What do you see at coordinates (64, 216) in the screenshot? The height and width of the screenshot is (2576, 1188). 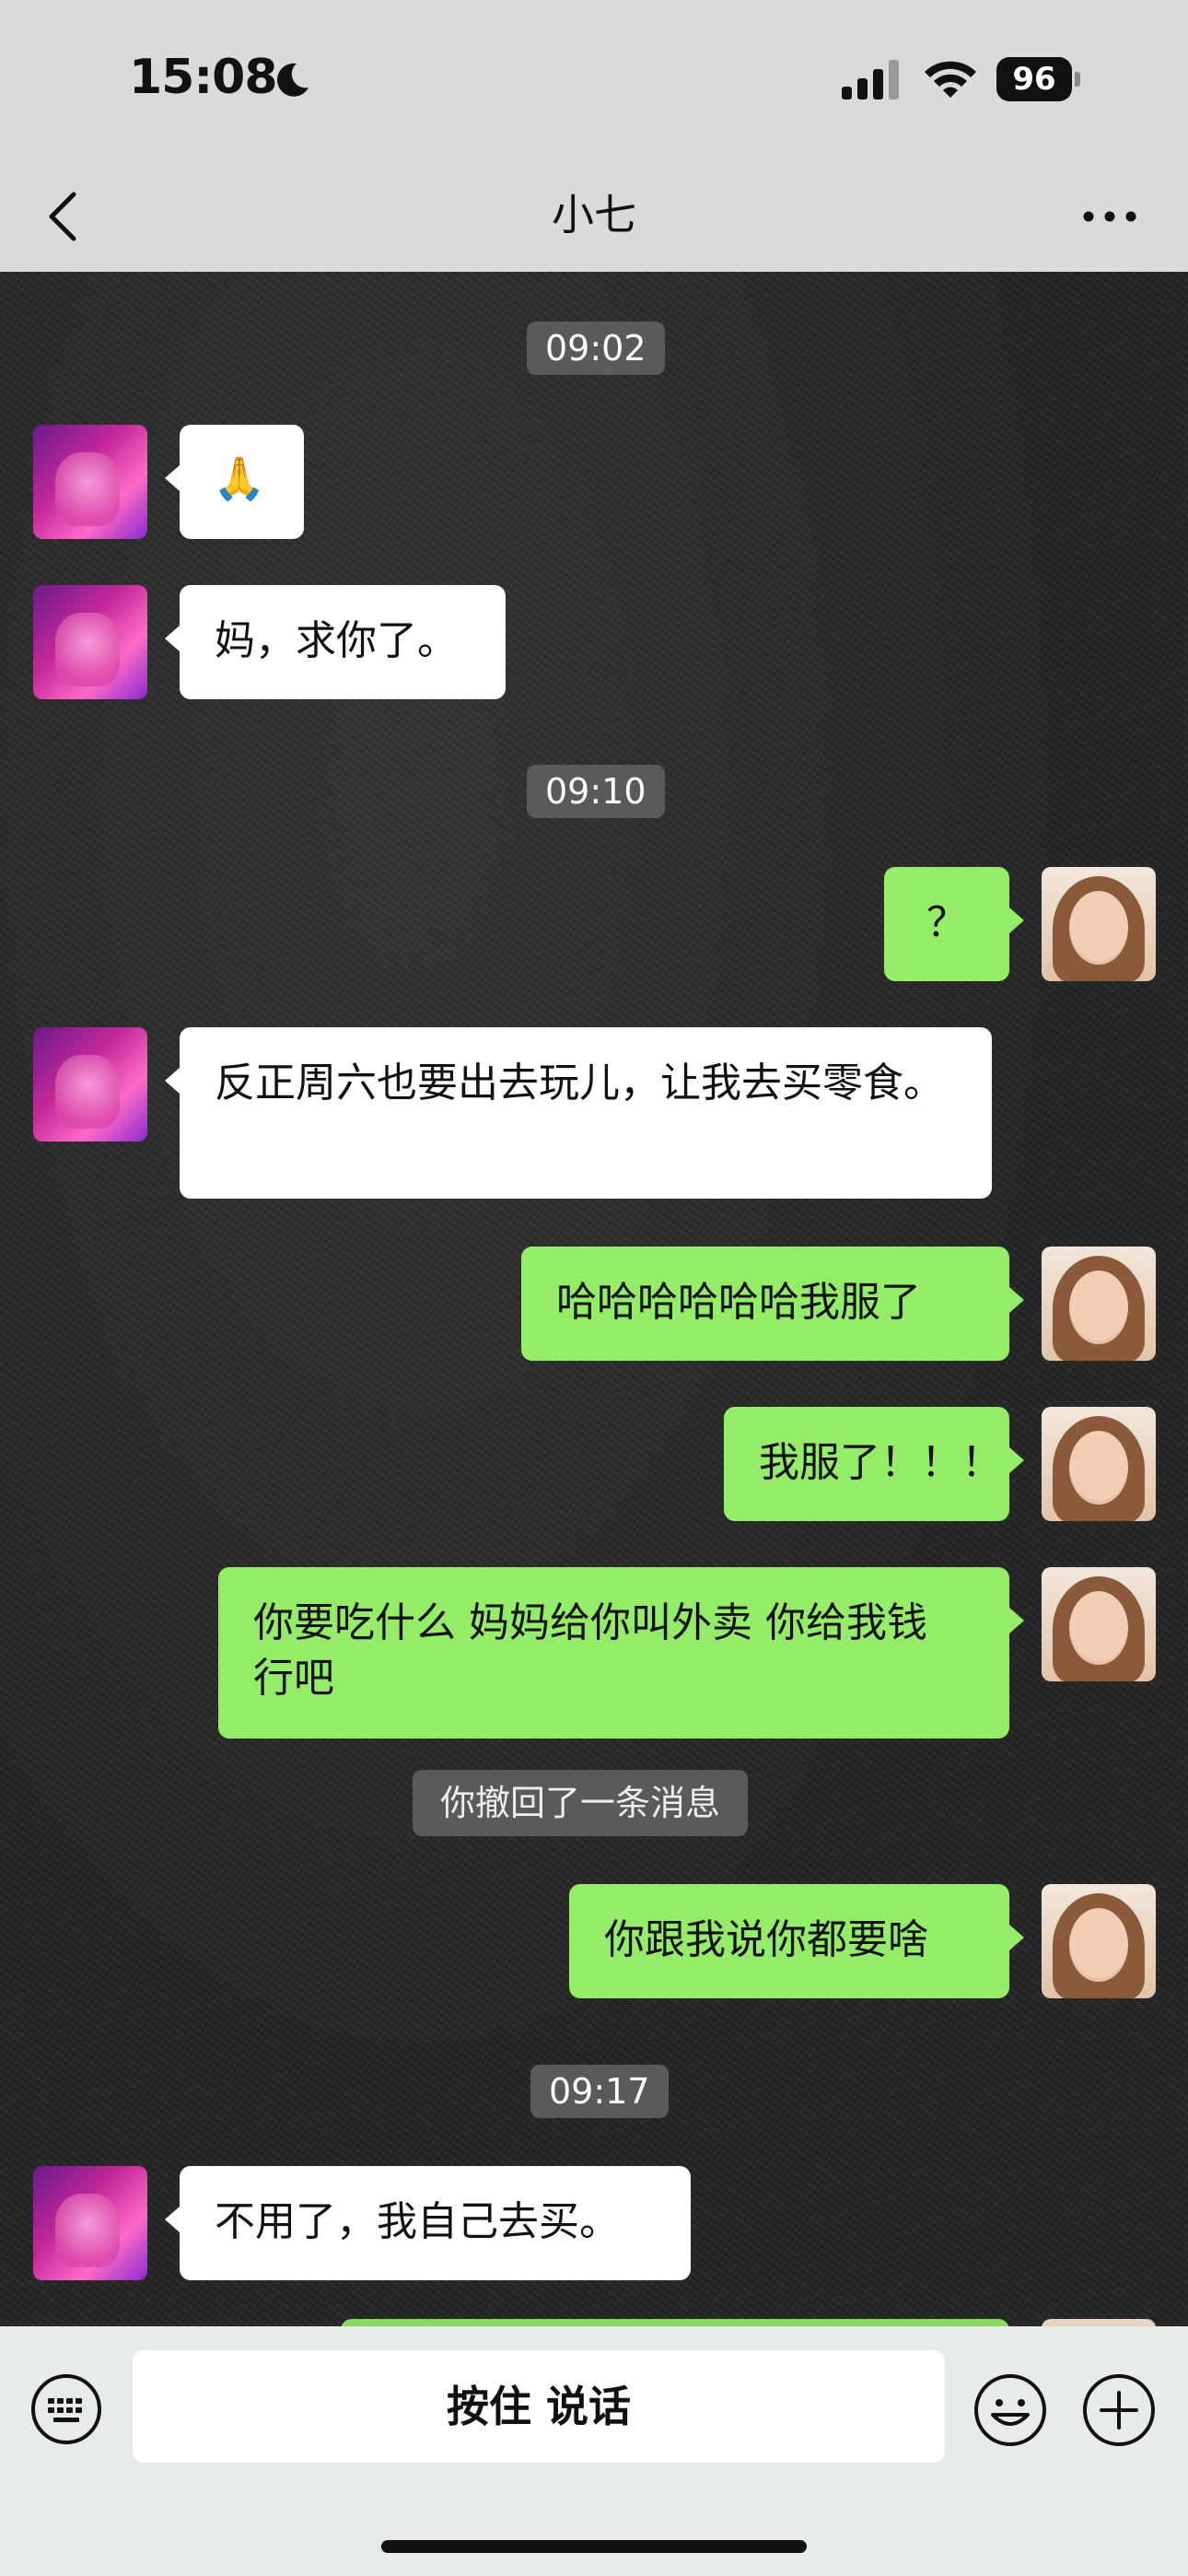 I see `back-arrow-icon` at bounding box center [64, 216].